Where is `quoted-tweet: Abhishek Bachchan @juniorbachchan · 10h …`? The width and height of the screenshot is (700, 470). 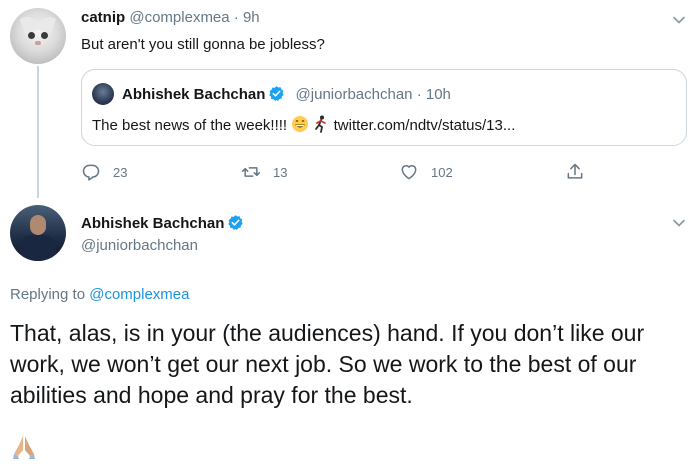 quoted-tweet: Abhishek Bachchan @juniorbachchan · 10h … is located at coordinates (384, 107).